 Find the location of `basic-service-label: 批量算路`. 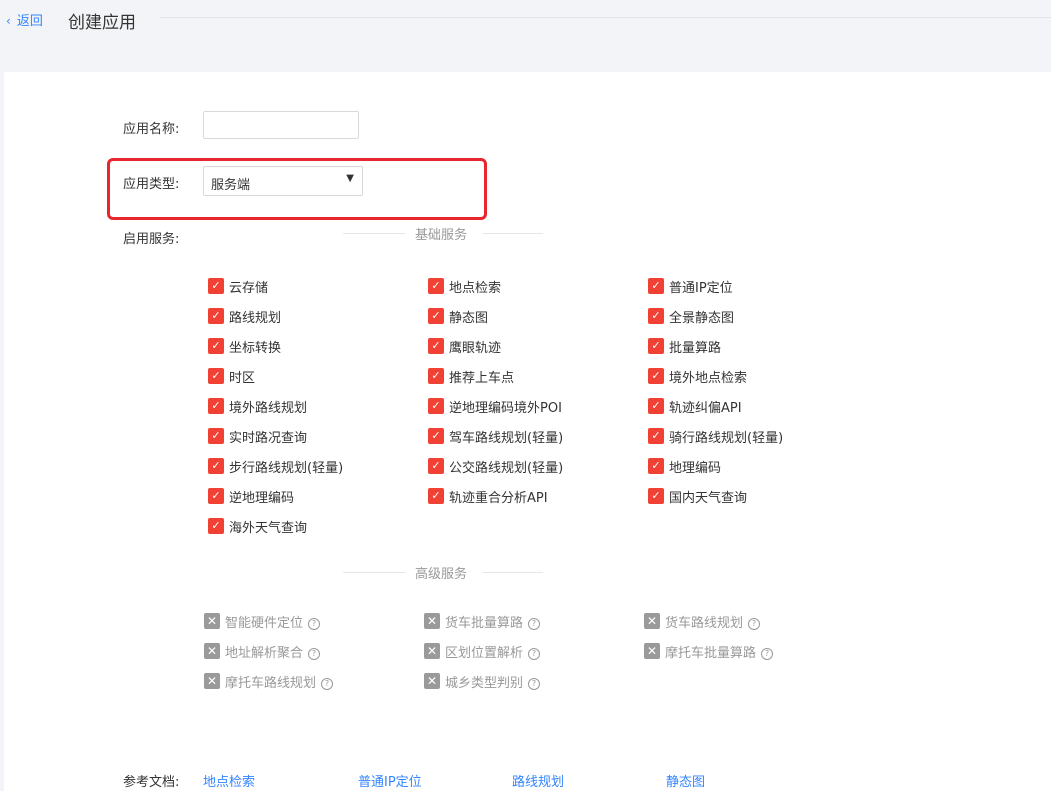

basic-service-label: 批量算路 is located at coordinates (695, 348).